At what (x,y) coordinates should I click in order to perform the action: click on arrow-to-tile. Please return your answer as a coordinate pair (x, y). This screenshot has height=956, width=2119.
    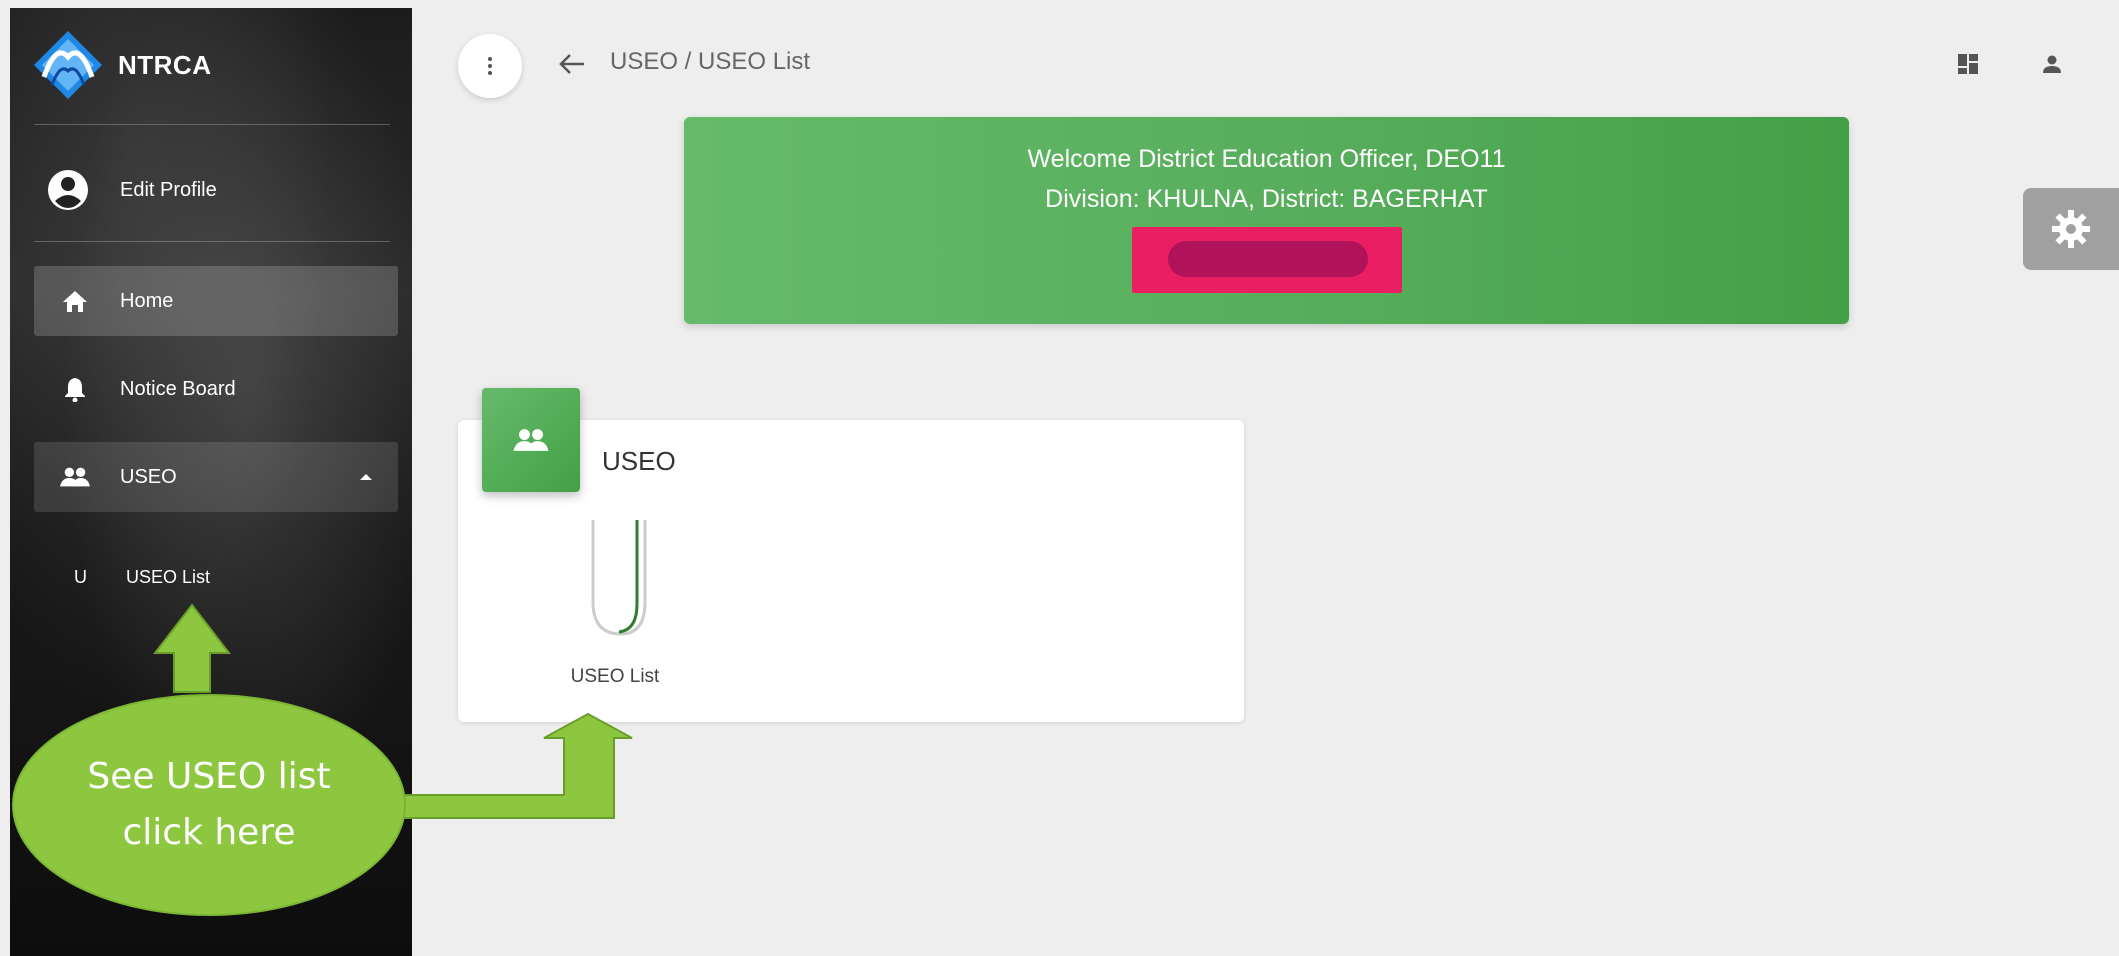
    Looking at the image, I should click on (518, 765).